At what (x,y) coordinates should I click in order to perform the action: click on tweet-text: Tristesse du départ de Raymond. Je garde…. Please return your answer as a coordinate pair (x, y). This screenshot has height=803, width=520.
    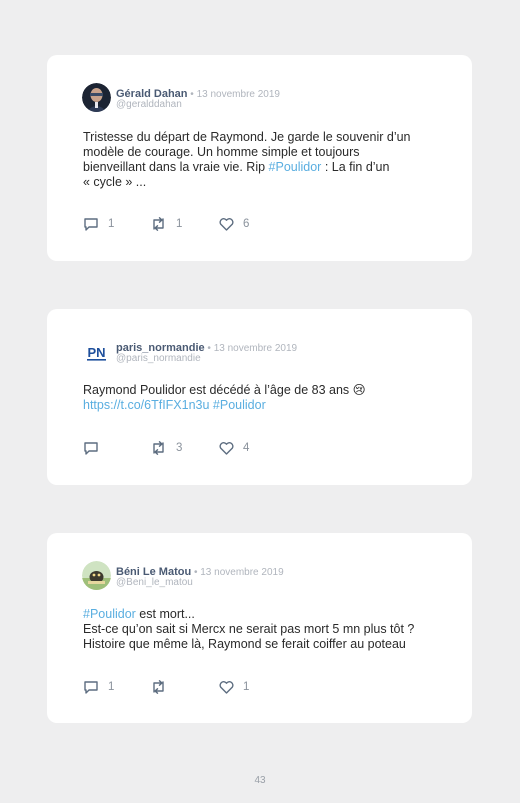
    Looking at the image, I should click on (266, 160).